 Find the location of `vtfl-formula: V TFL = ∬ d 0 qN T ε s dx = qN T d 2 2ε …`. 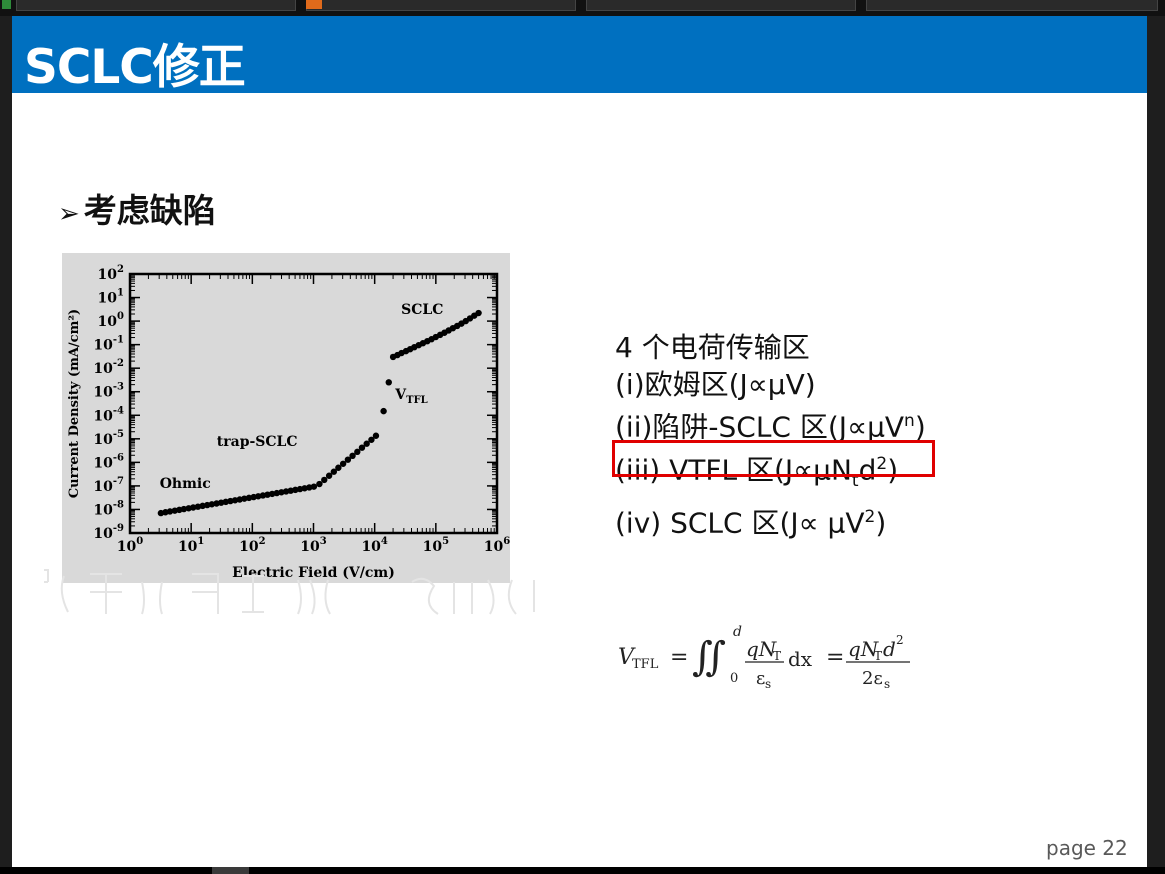

vtfl-formula: V TFL = ∬ d 0 qN T ε s dx = qN T d 2 2ε … is located at coordinates (764, 657).